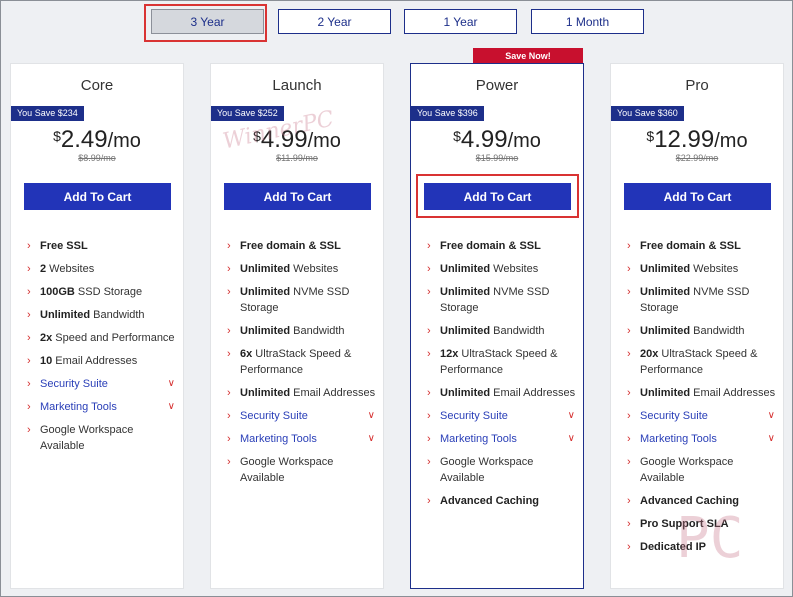 This screenshot has height=597, width=793. Describe the element at coordinates (684, 139) in the screenshot. I see `price-amount: 12.99` at that location.